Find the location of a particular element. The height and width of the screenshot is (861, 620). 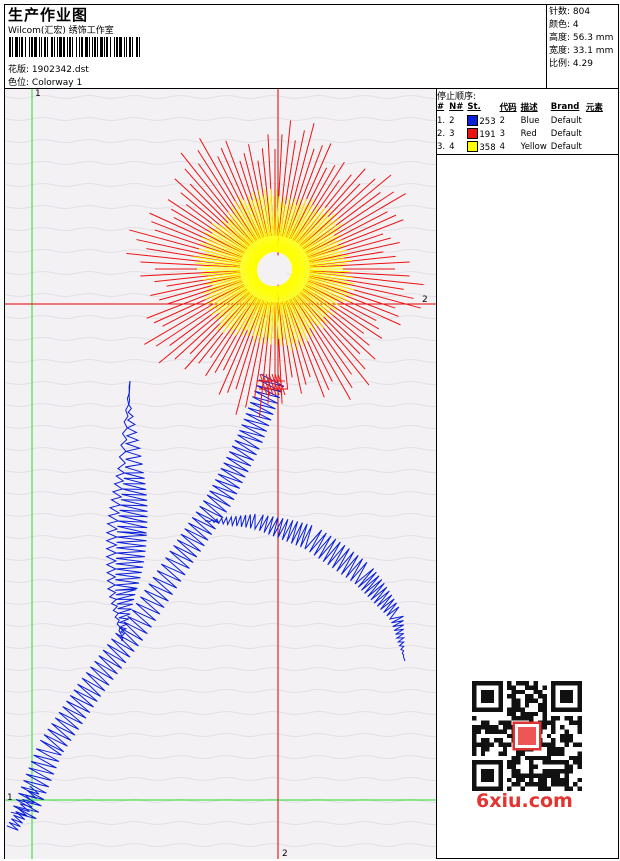

stat-row: 比例: 4.29 is located at coordinates (581, 64).